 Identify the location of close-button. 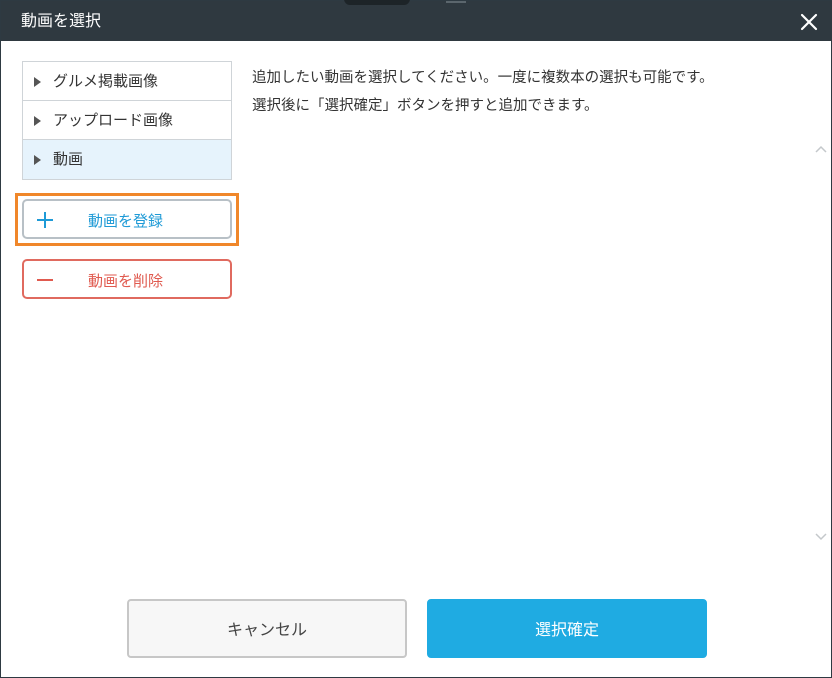
(809, 22).